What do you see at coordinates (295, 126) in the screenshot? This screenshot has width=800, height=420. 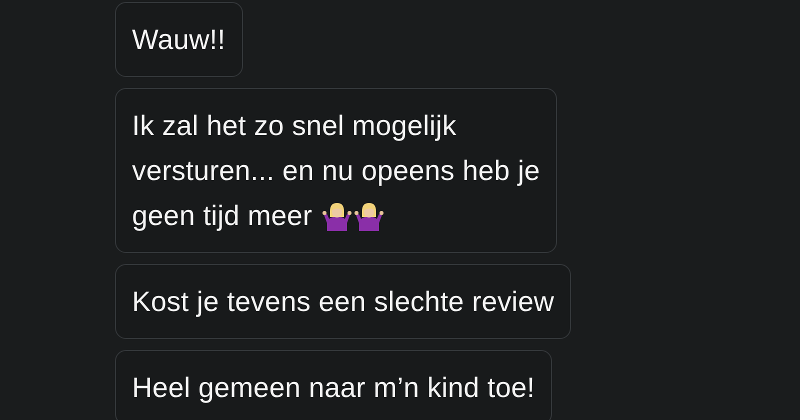 I see `message-line: Ik zal het zo snel mogelijk` at bounding box center [295, 126].